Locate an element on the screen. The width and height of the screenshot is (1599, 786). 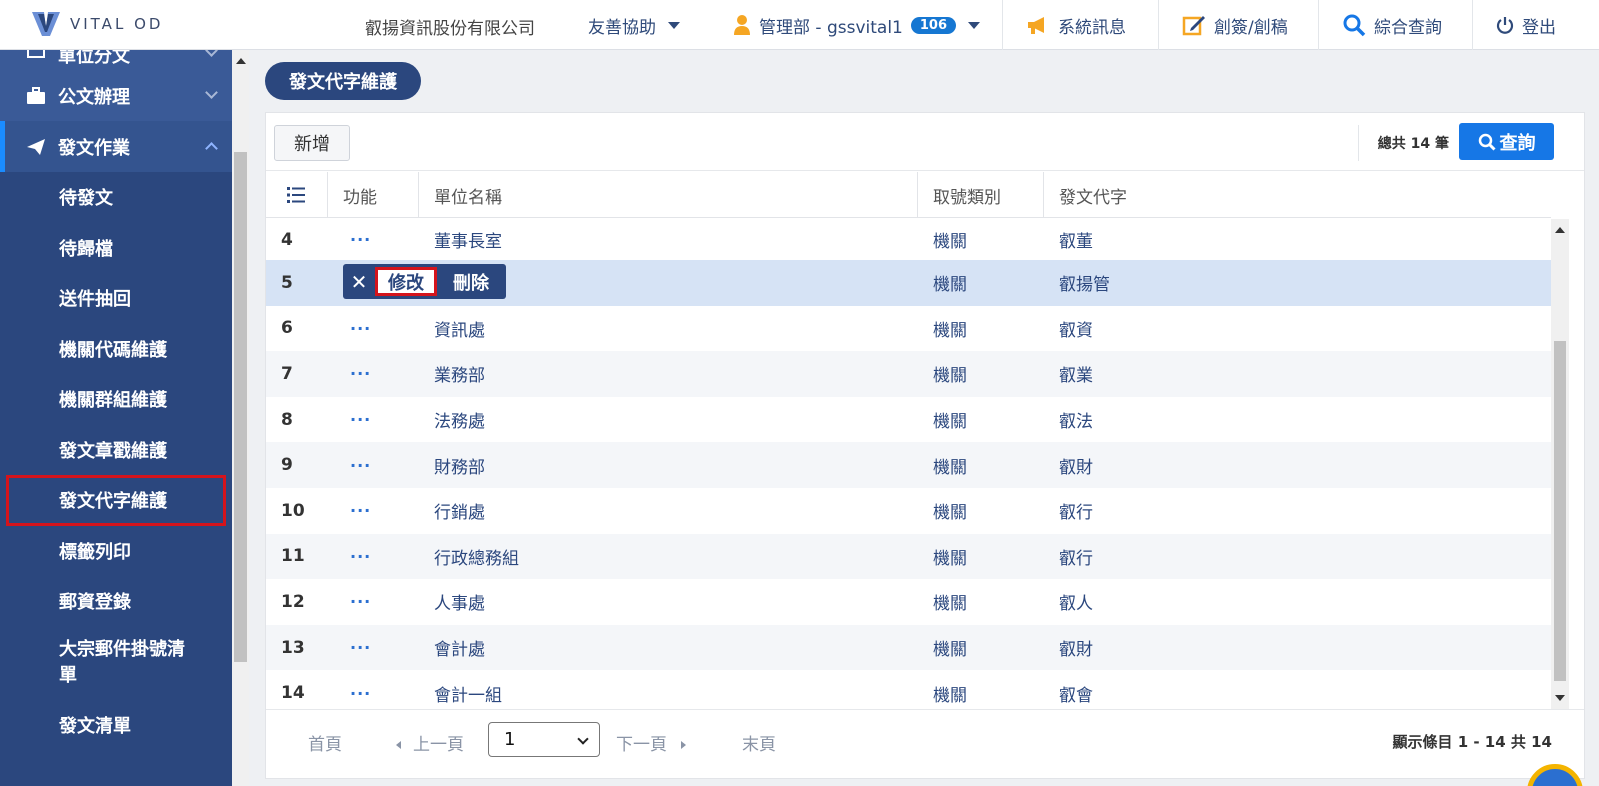
table-row: 4 ··· 董事長室 機關 叡董 is located at coordinates (908, 239).